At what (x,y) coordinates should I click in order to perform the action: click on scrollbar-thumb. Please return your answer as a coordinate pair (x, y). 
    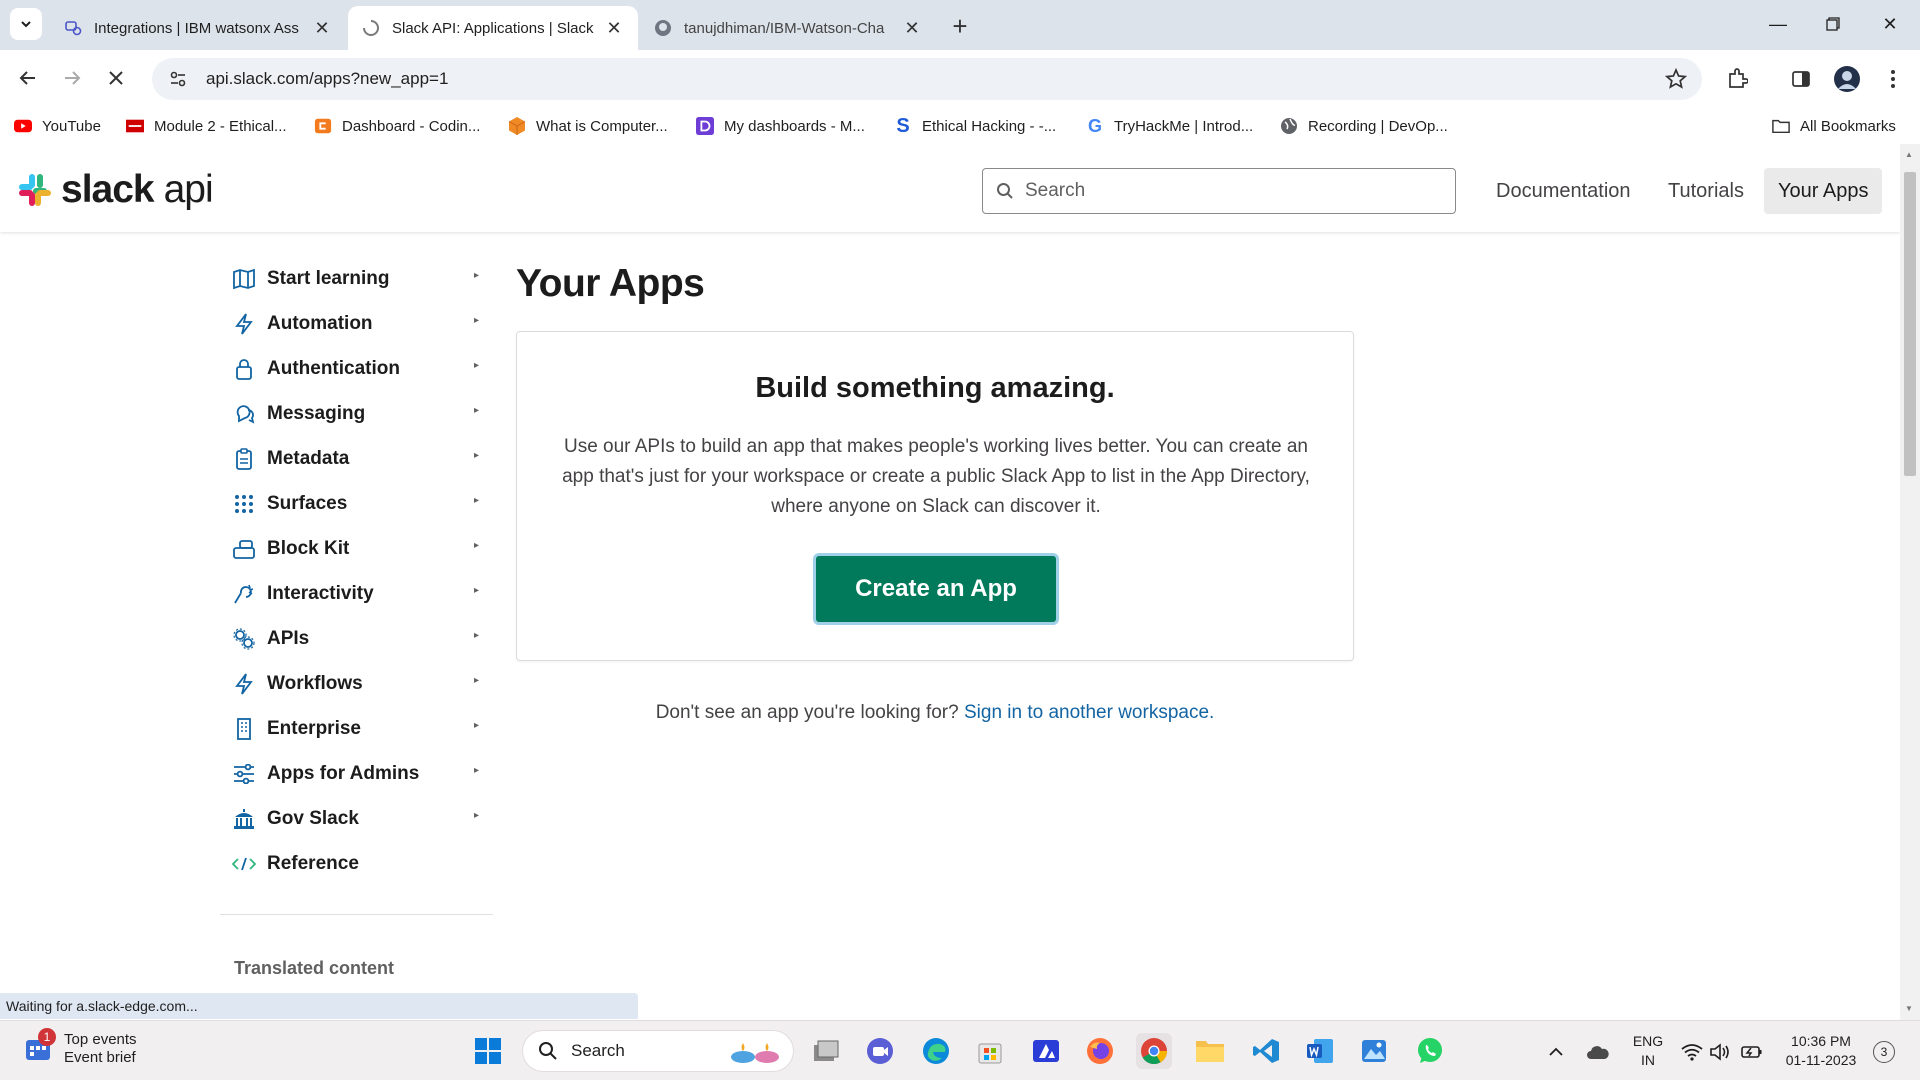
    Looking at the image, I should click on (1910, 324).